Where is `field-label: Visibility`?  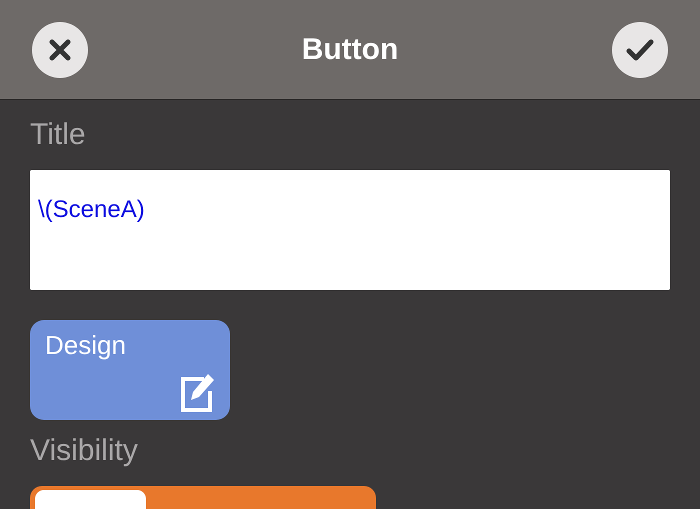
field-label: Visibility is located at coordinates (84, 451).